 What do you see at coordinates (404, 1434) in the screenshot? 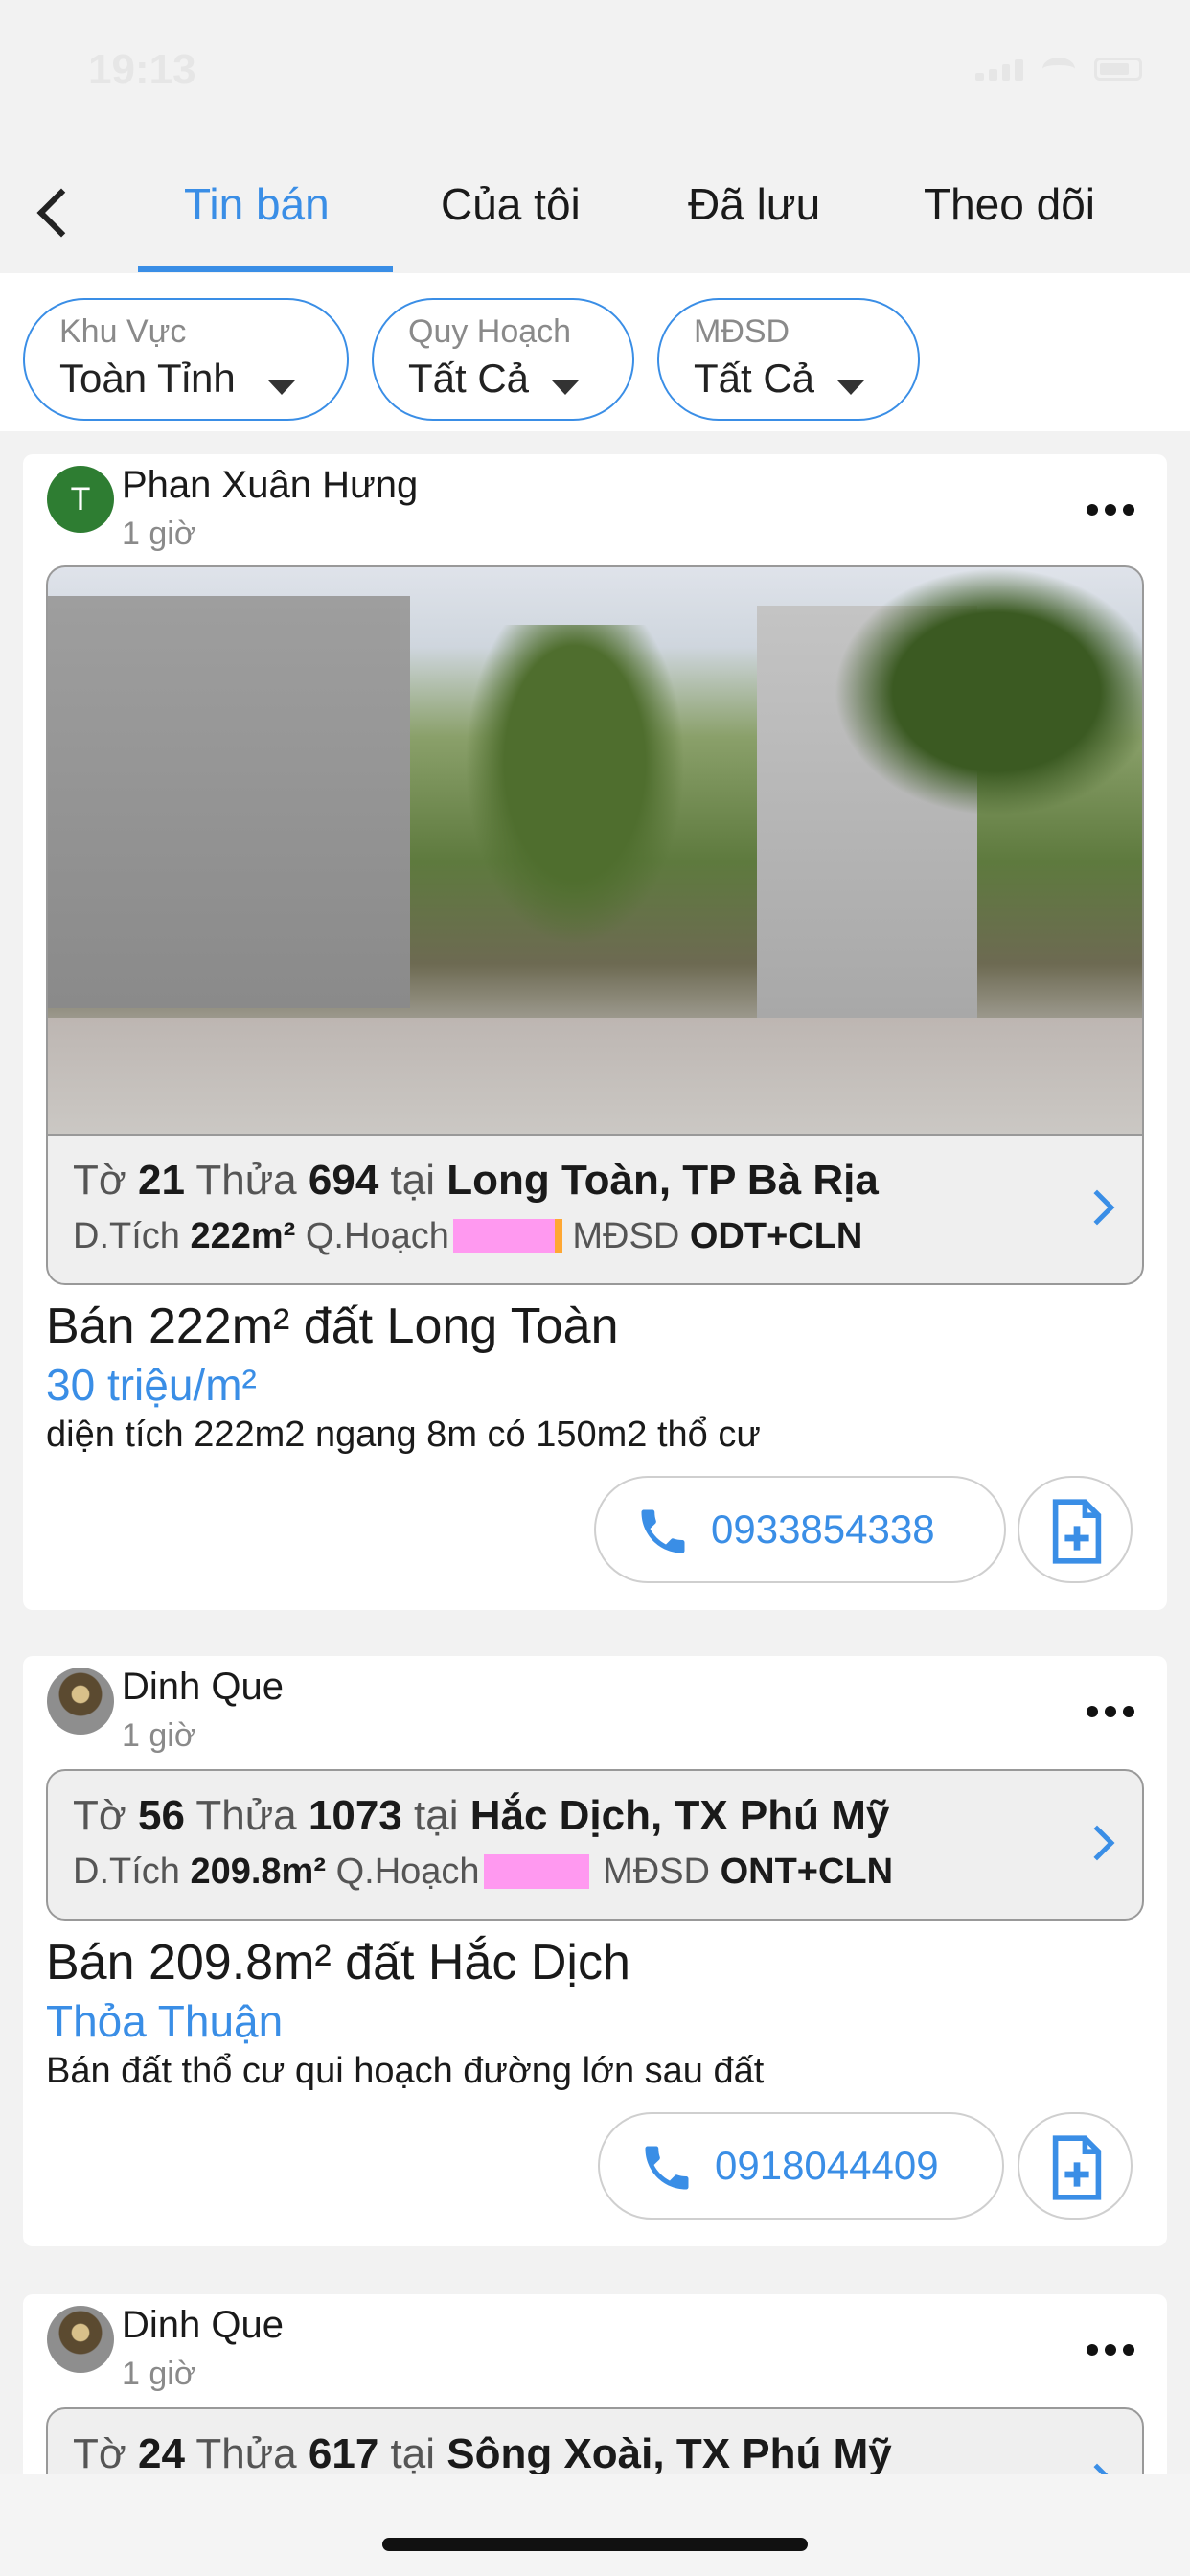
I see `listing-description: diện tích 222m2 ngang 8m có 150m2 thổ cư` at bounding box center [404, 1434].